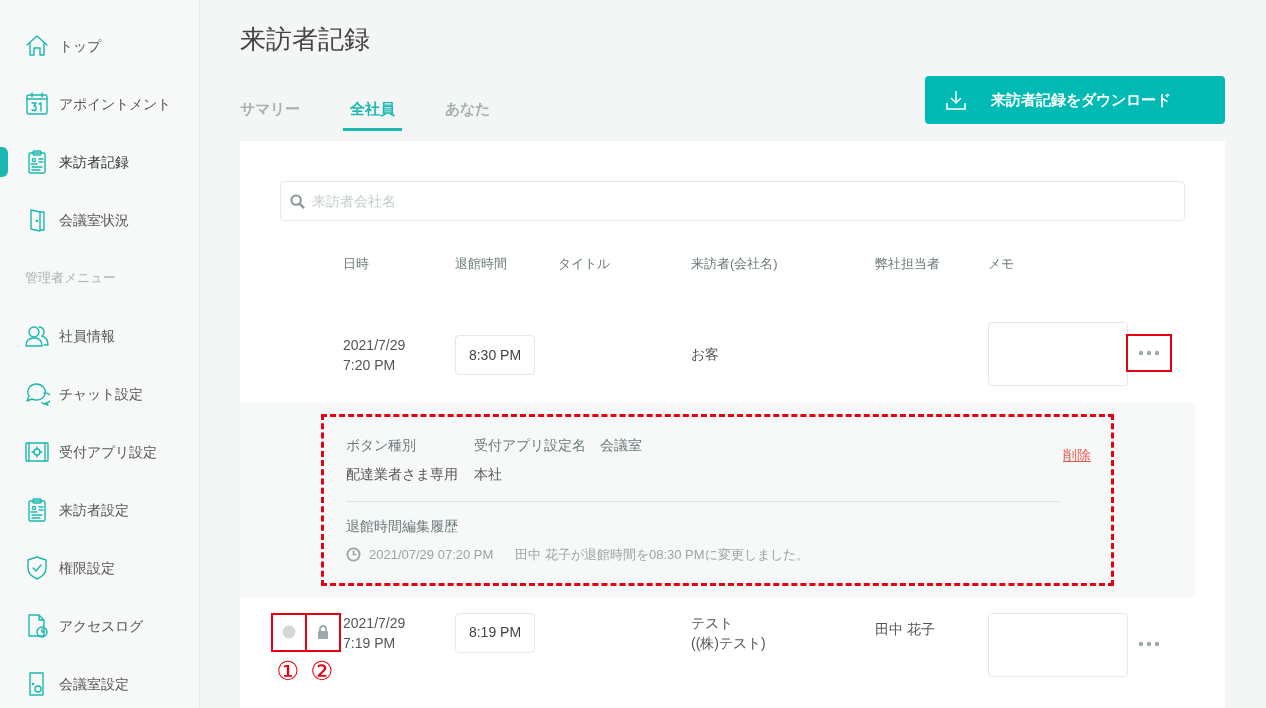  What do you see at coordinates (481, 264) in the screenshot?
I see `column-header: 退館時間` at bounding box center [481, 264].